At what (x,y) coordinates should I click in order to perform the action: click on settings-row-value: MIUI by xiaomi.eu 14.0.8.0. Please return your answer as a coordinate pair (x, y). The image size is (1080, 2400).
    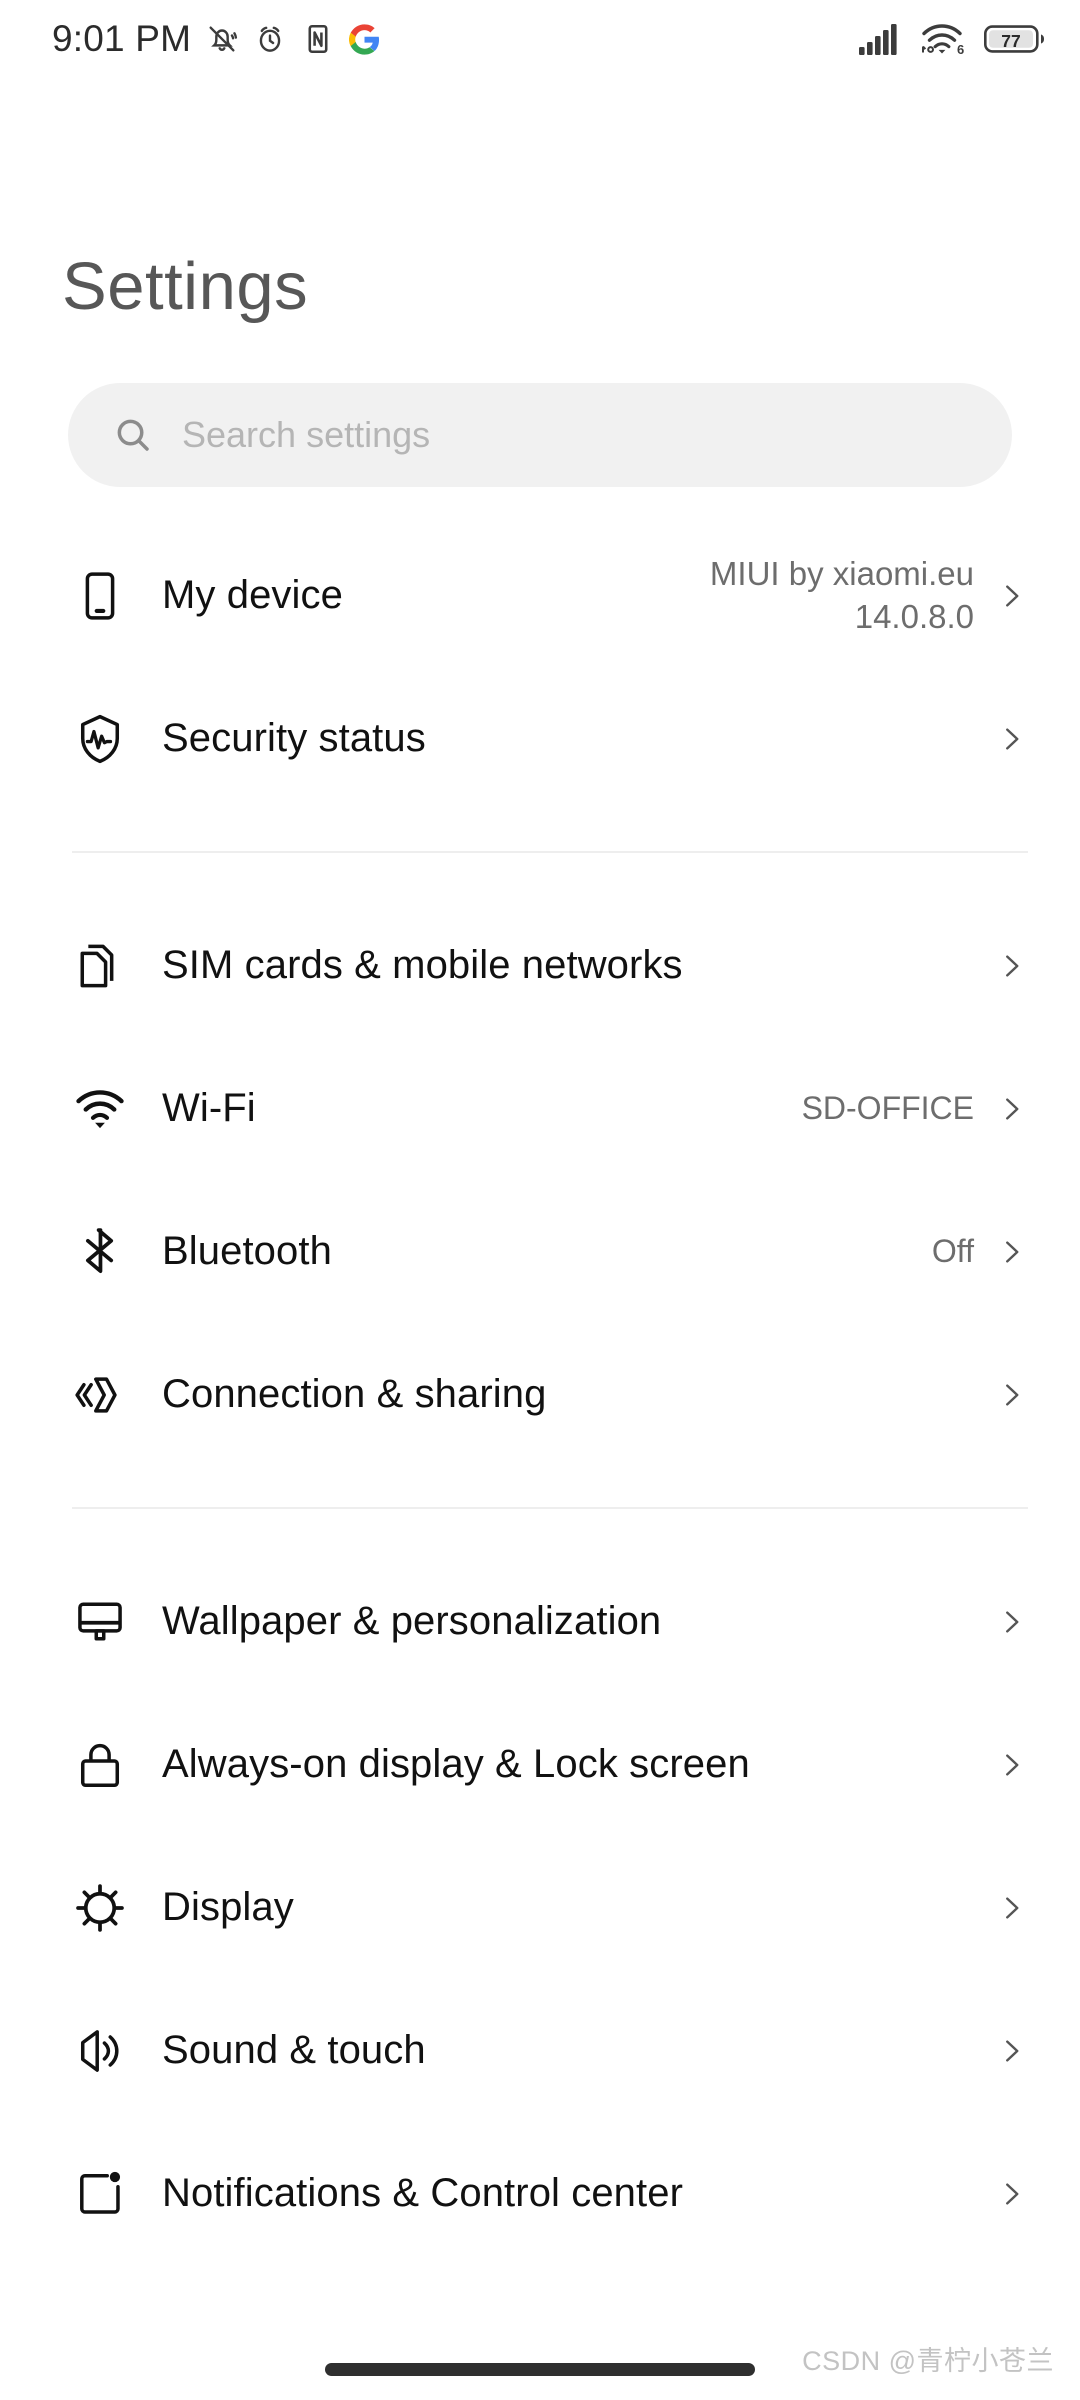
    Looking at the image, I should click on (841, 595).